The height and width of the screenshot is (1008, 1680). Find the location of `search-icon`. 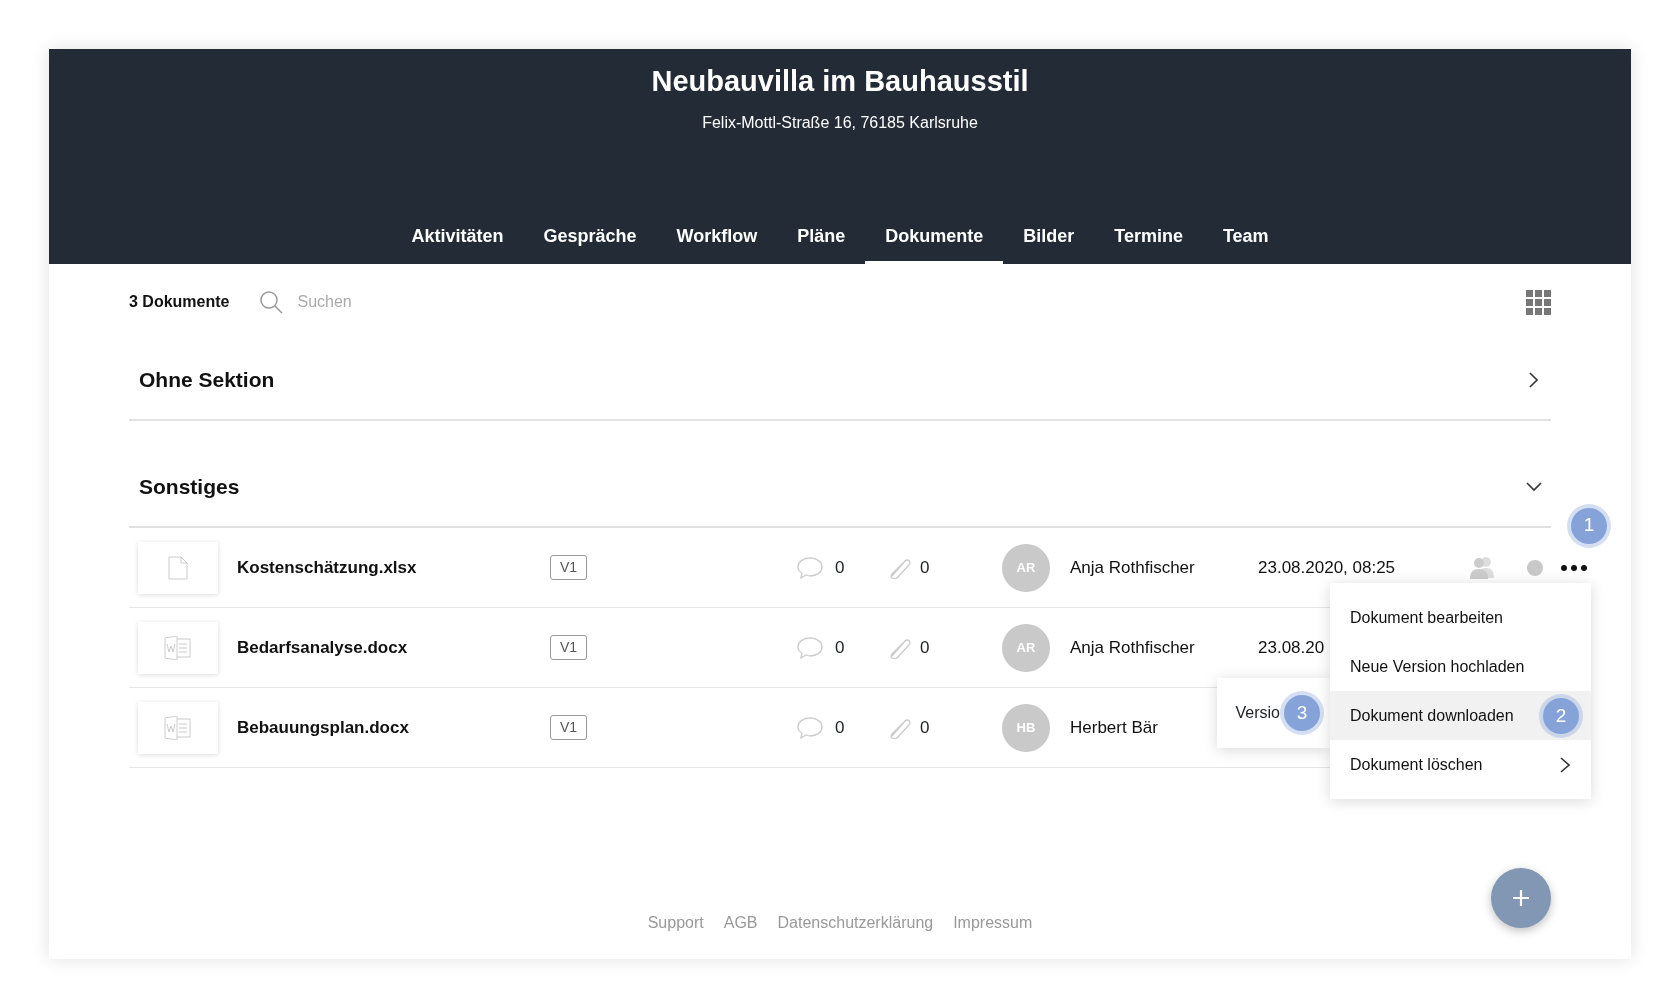

search-icon is located at coordinates (271, 302).